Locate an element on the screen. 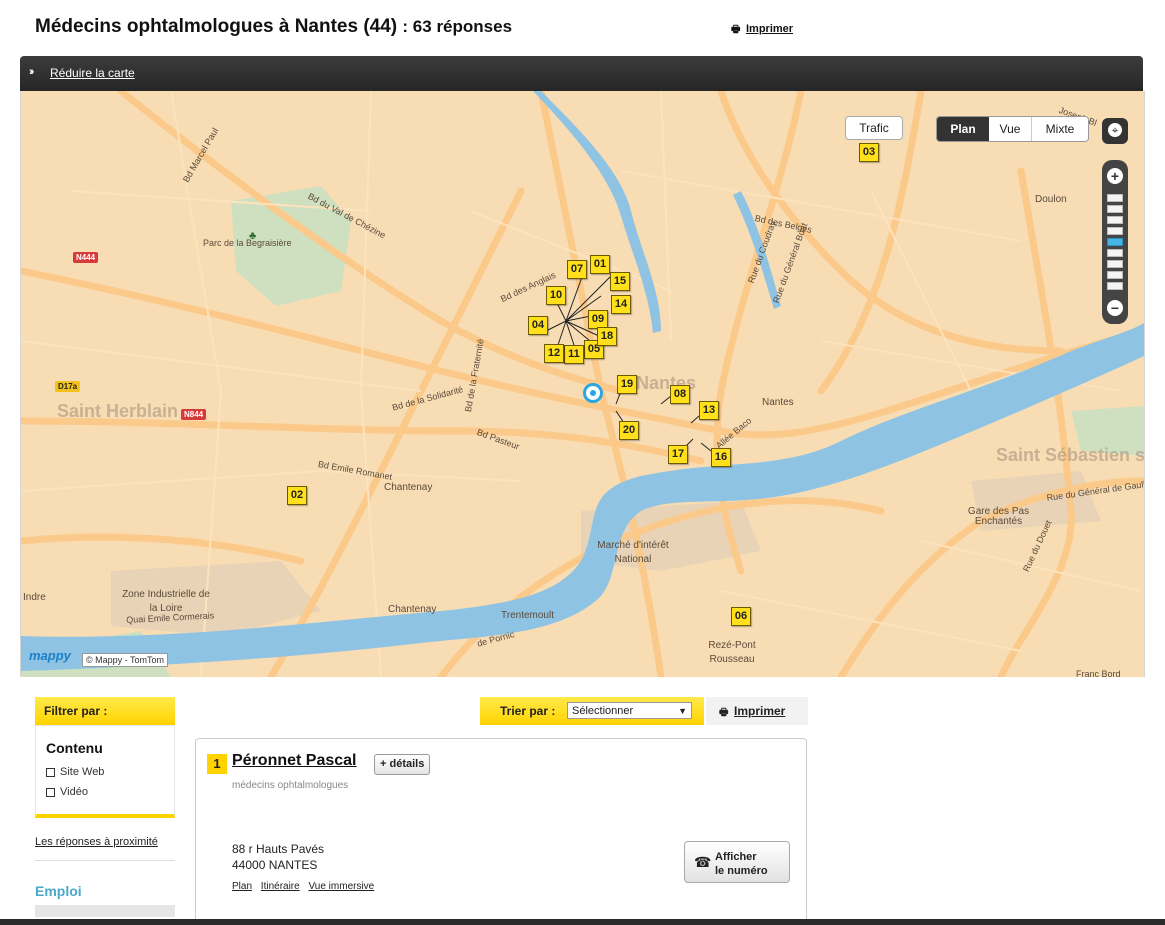 This screenshot has height=925, width=1165. filter-video-checkbox: Vidéo is located at coordinates (105, 792).